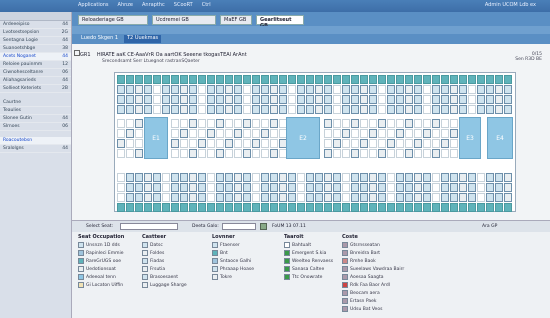  Describe the element at coordinates (184, 20) in the screenshot. I see `tab-1: Ucdremei GB` at that location.